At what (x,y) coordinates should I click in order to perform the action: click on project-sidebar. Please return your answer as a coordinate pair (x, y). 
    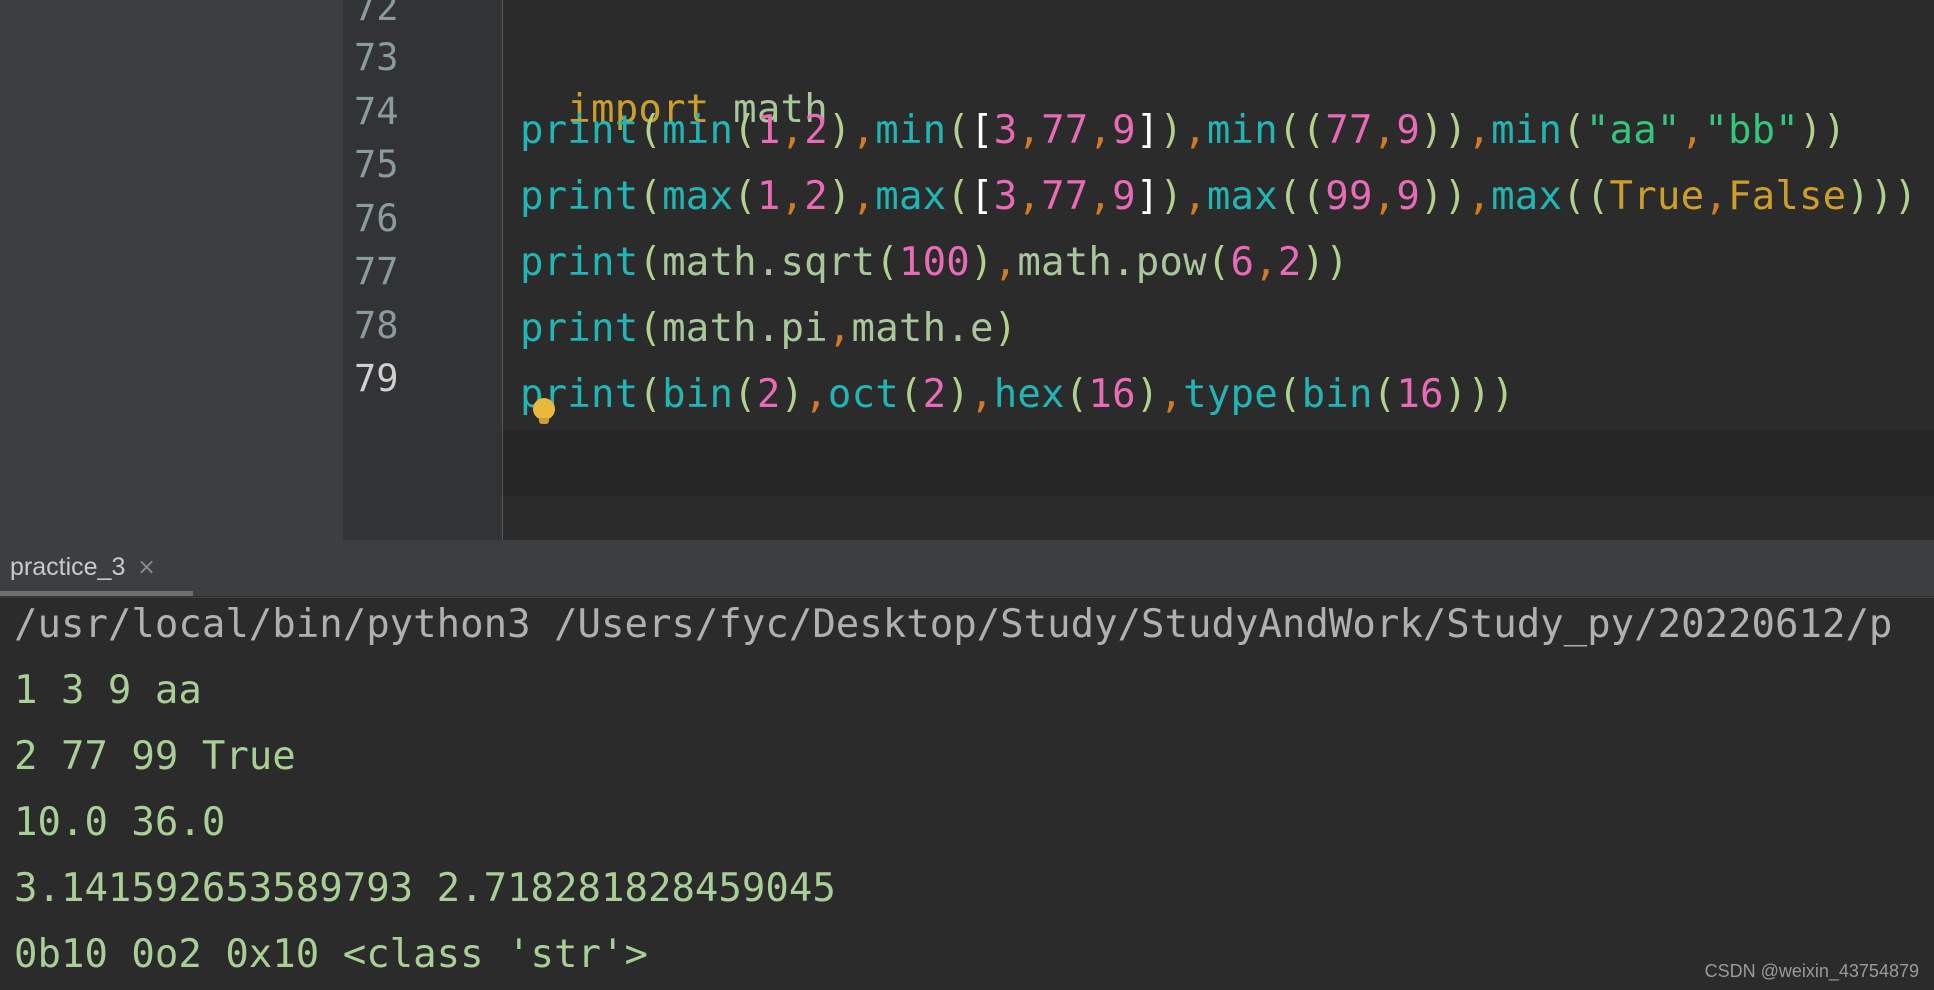
    Looking at the image, I should click on (172, 270).